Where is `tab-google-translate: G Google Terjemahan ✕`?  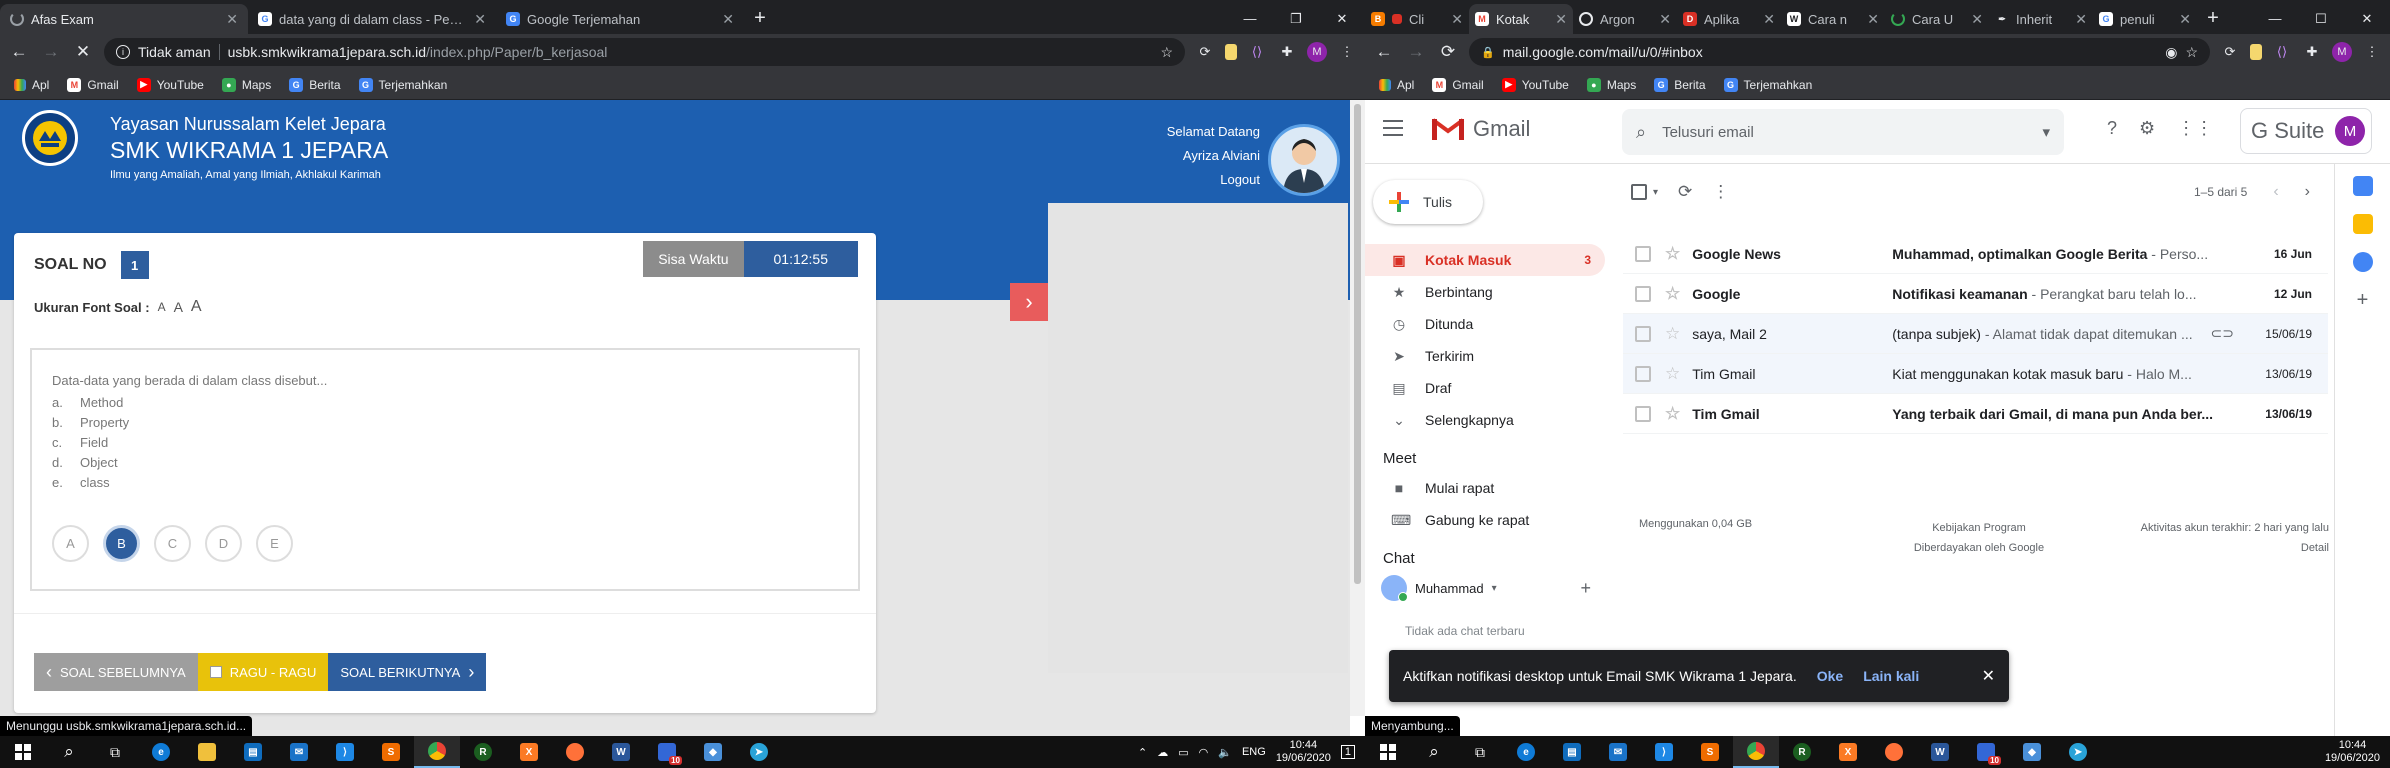
tab-google-translate: G Google Terjemahan ✕ is located at coordinates (620, 19).